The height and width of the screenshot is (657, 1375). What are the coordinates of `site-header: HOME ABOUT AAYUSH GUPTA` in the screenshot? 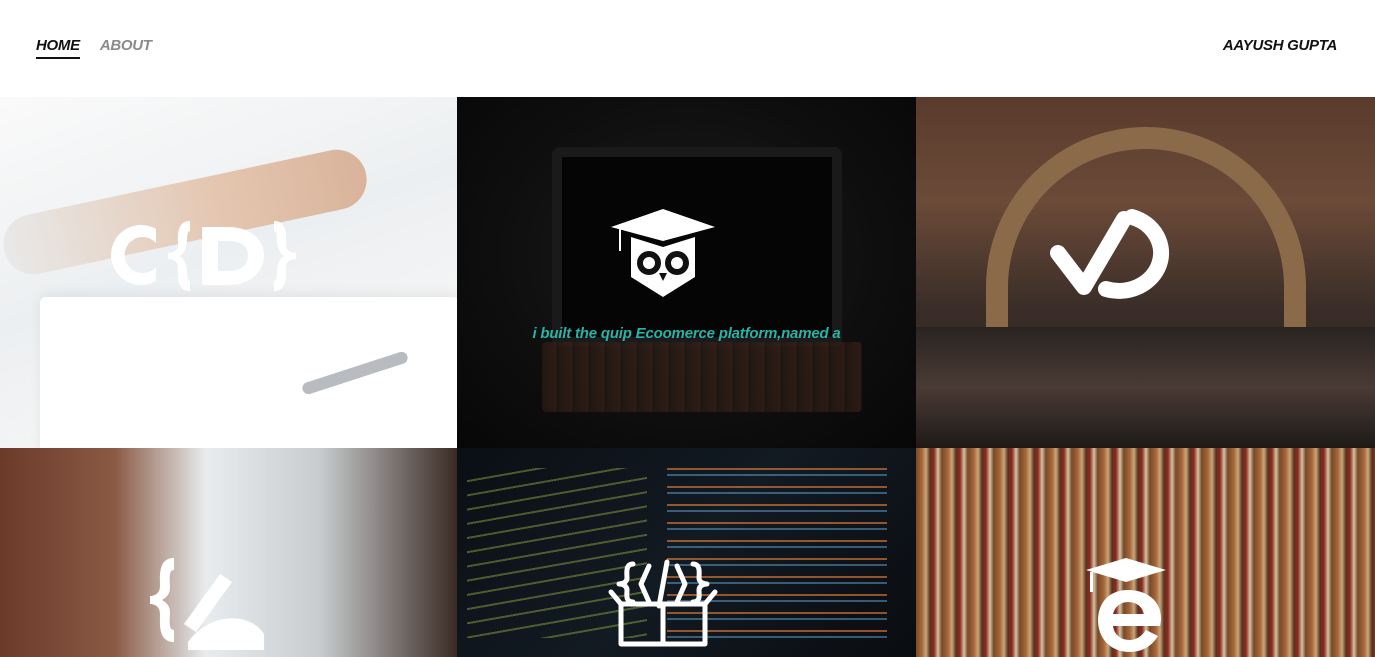 It's located at (687, 48).